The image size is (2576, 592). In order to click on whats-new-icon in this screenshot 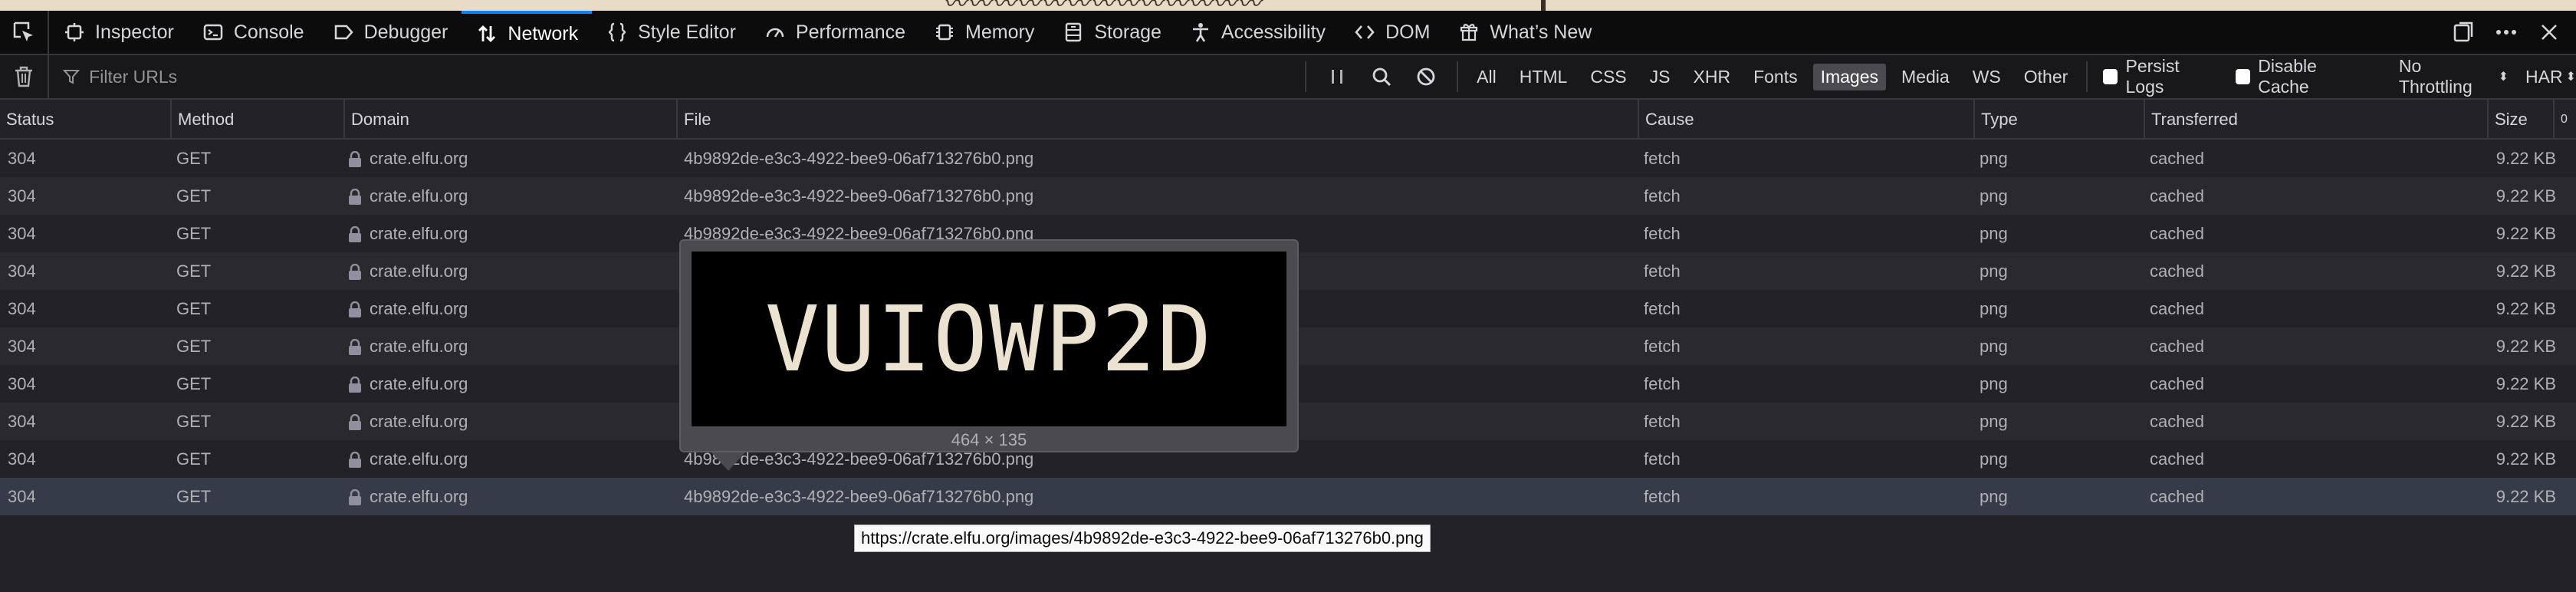, I will do `click(1469, 32)`.